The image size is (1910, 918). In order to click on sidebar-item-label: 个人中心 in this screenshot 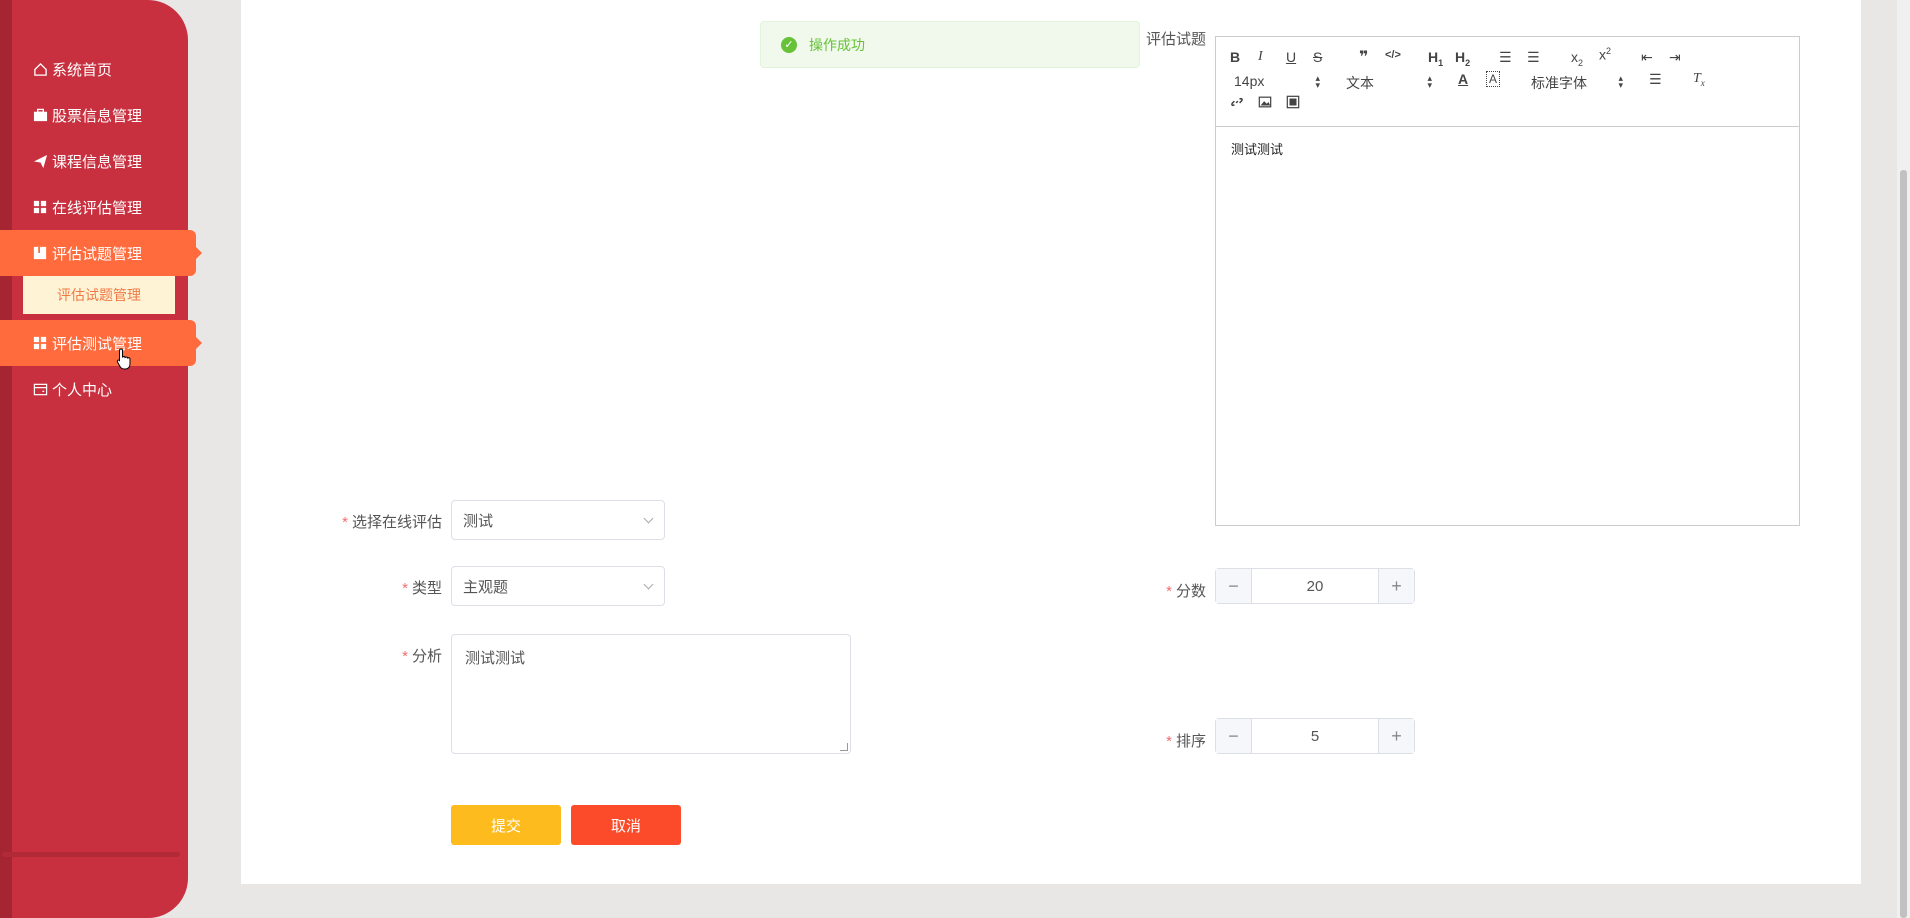, I will do `click(82, 390)`.